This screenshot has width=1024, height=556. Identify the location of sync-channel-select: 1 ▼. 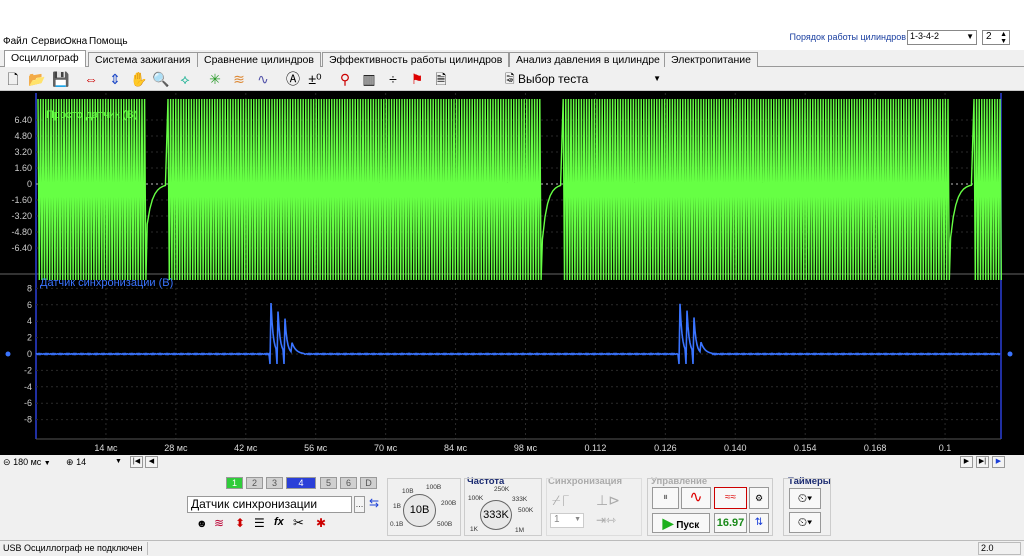
(567, 520).